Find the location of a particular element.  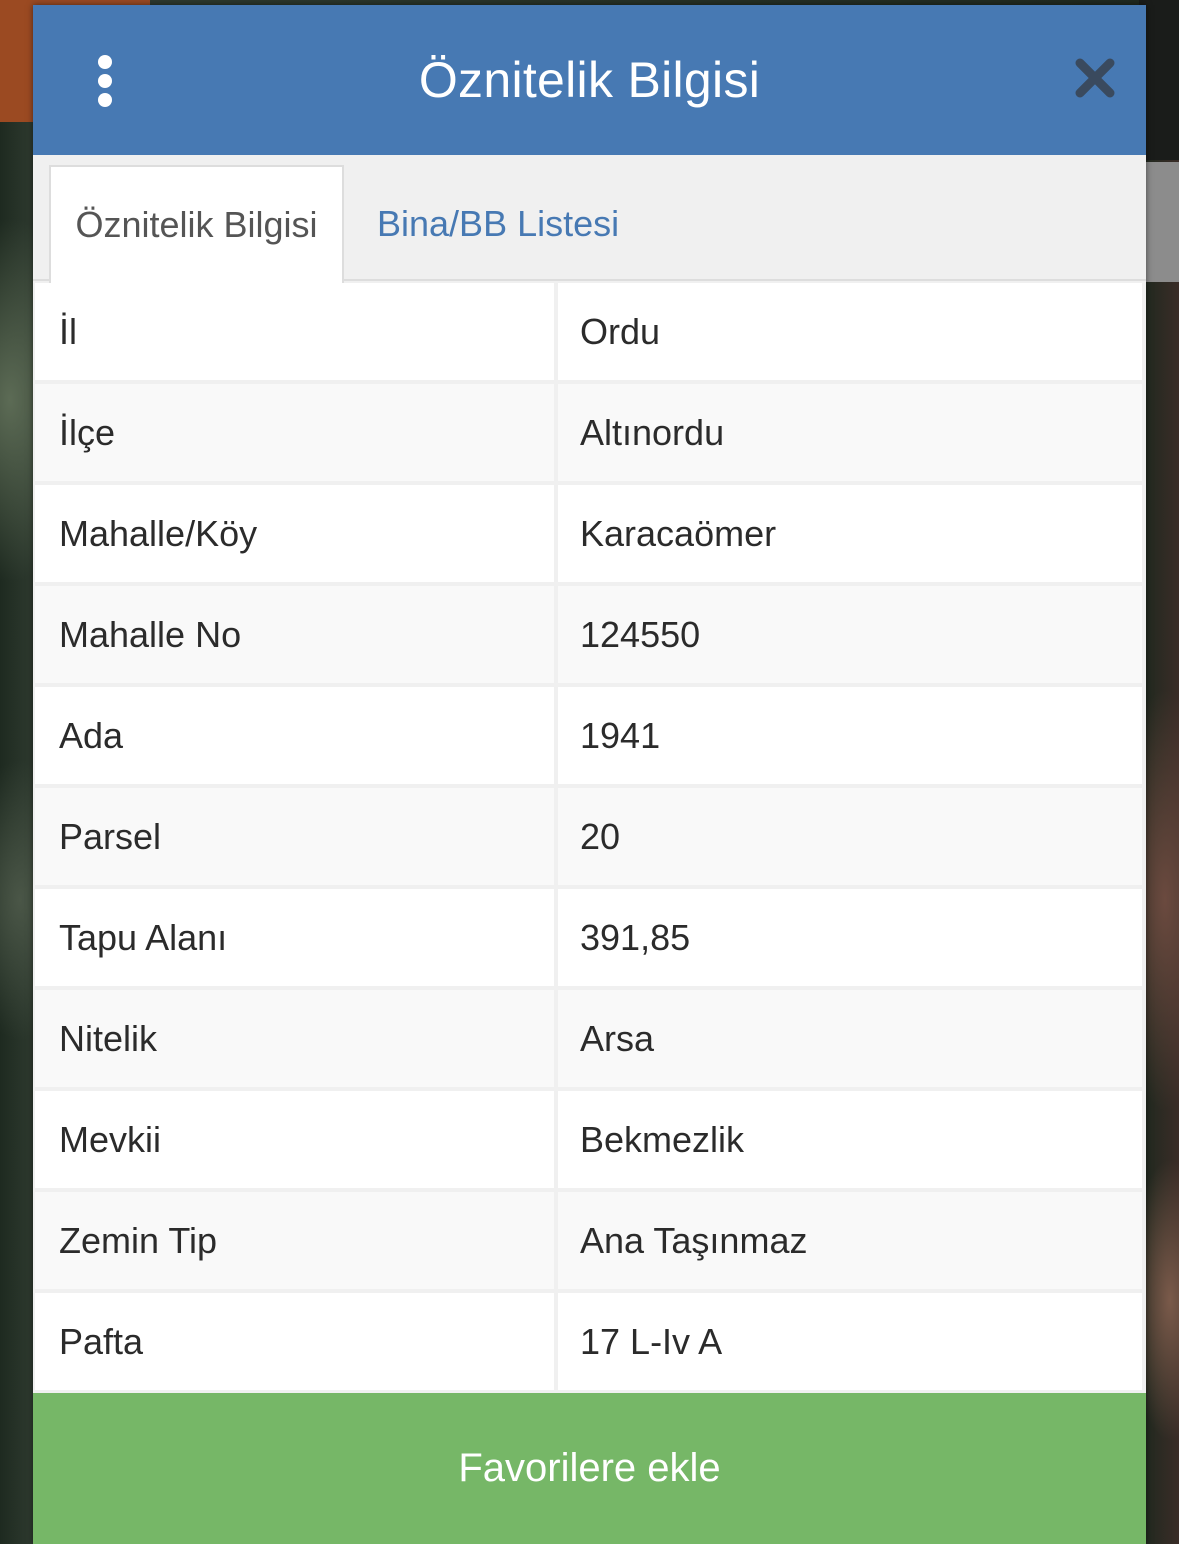

attribute-value: 20 is located at coordinates (850, 836).